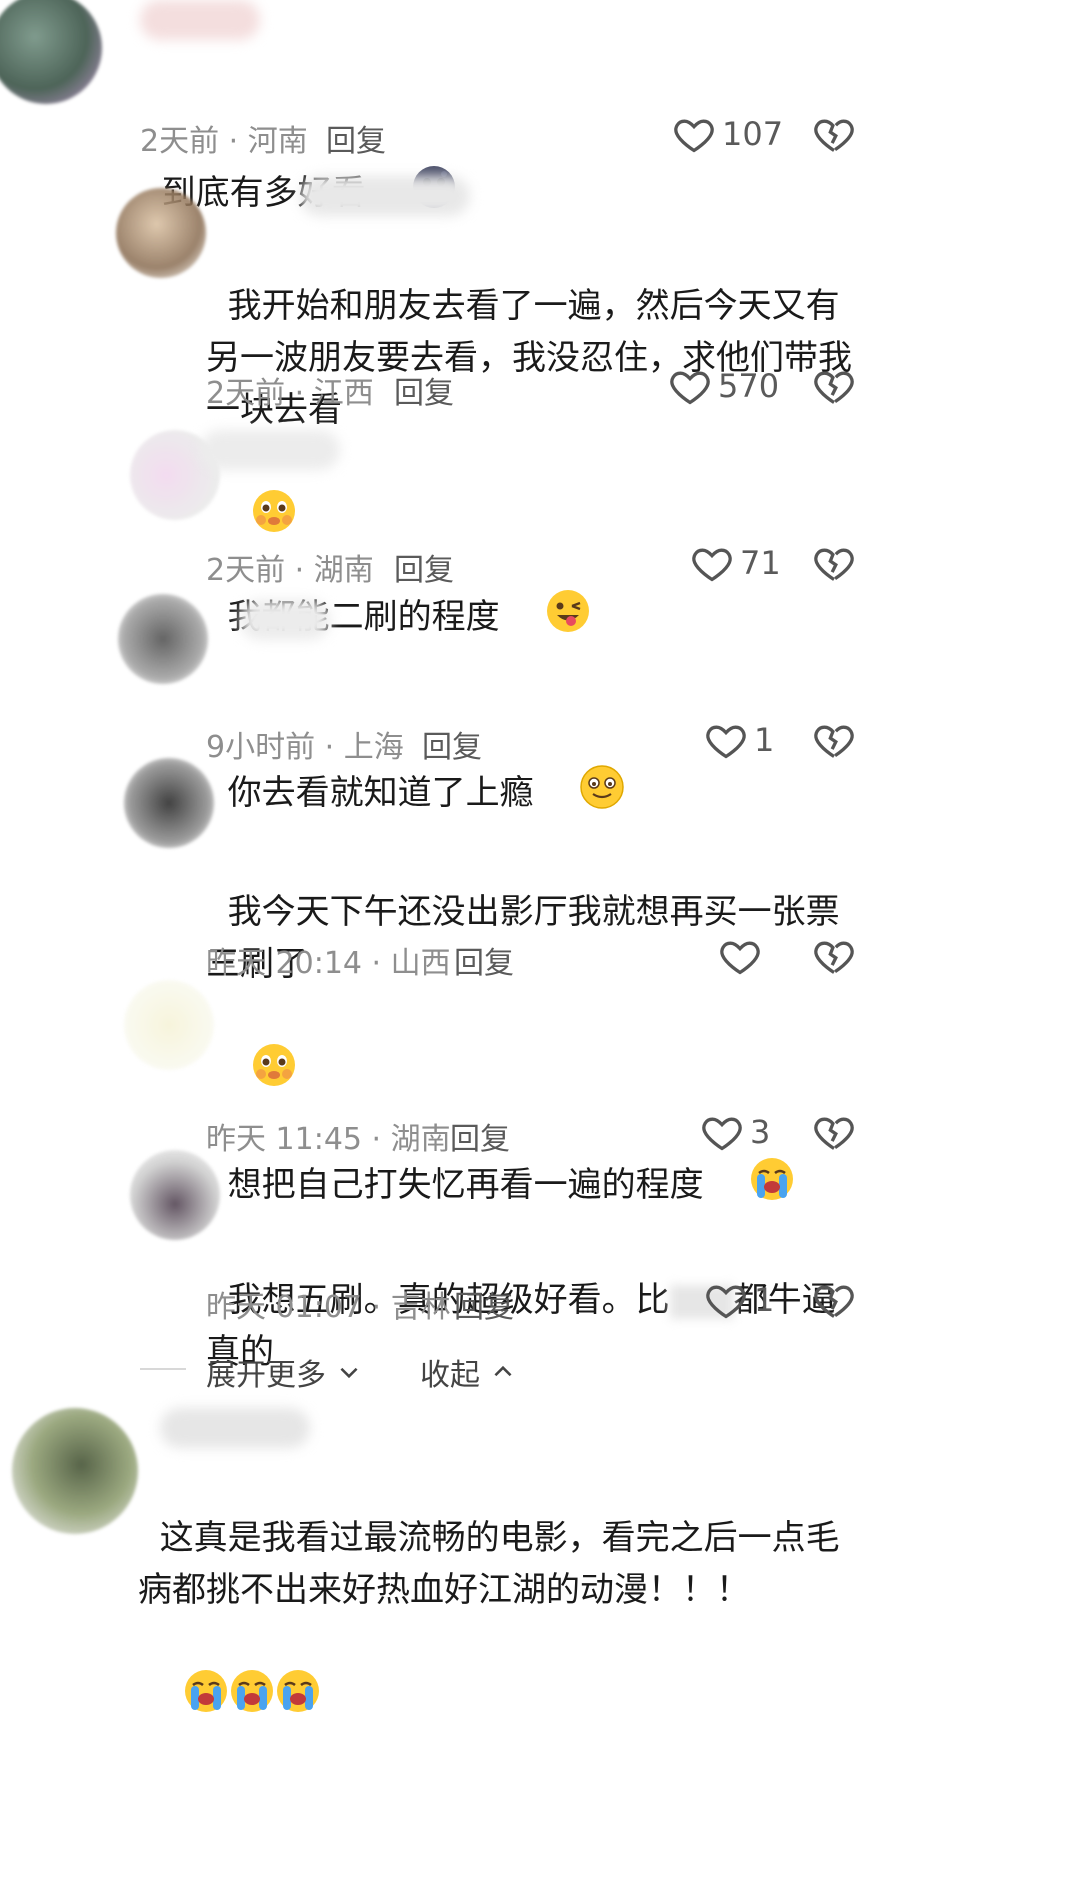 The image size is (1080, 1888). Describe the element at coordinates (465, 1185) in the screenshot. I see `comment-text-6: 想把自己打失忆再看一遍的程度` at that location.